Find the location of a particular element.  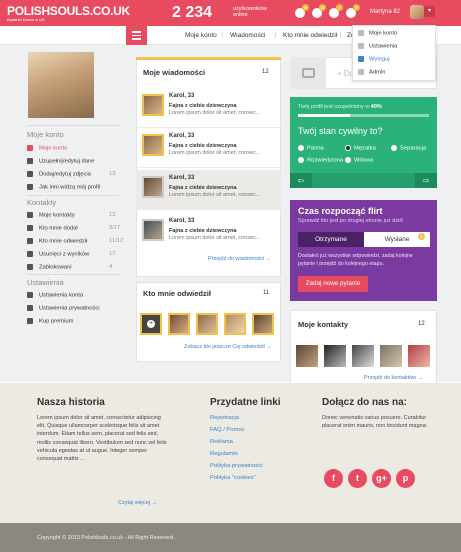

panel-accent is located at coordinates (208, 58).